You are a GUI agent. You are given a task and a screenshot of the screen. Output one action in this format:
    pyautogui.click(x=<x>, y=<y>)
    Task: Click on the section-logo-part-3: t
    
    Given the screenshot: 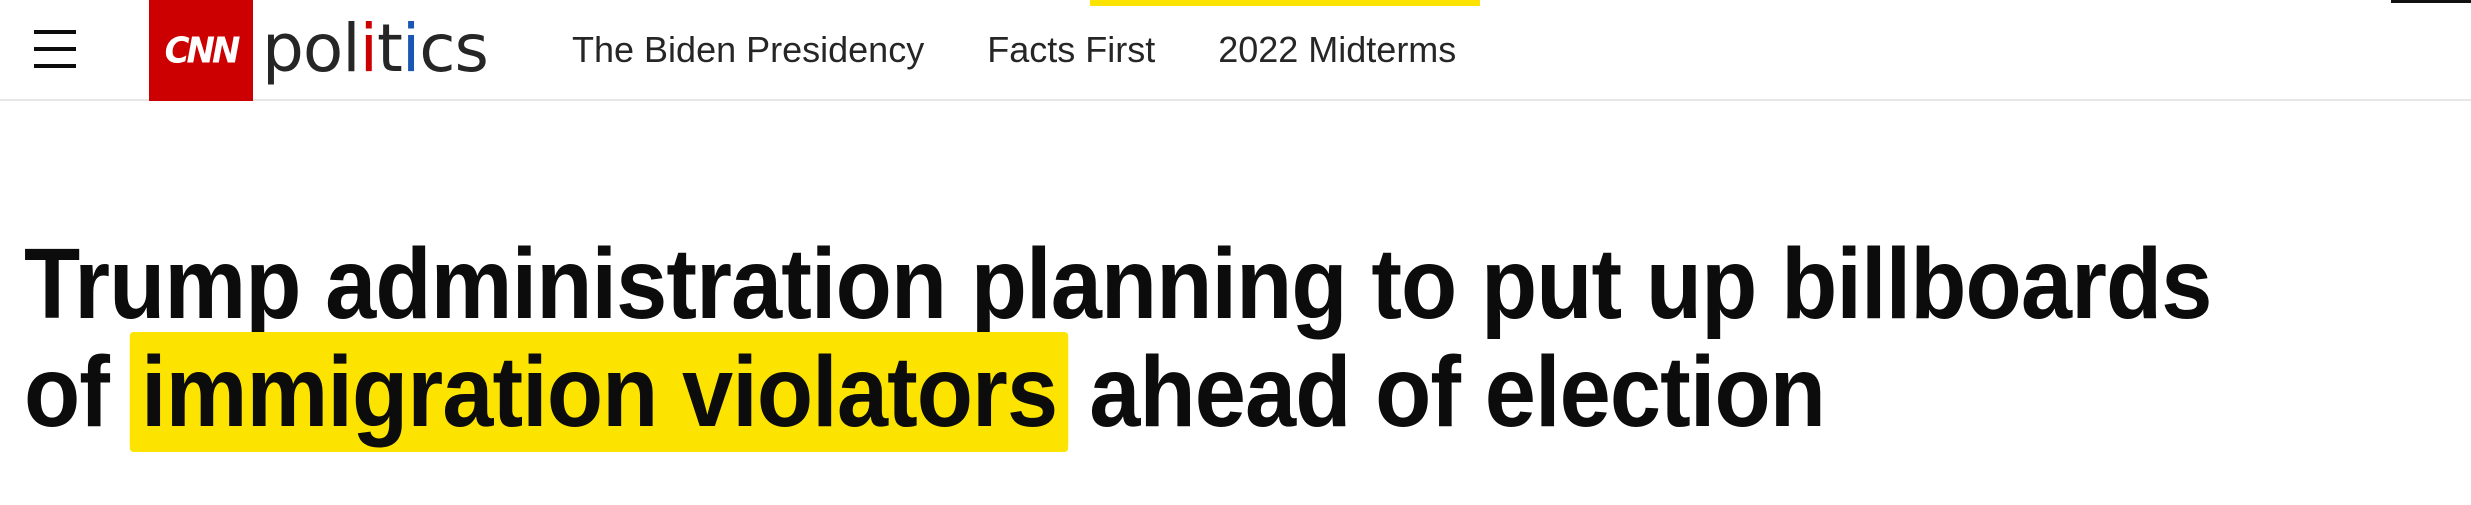 What is the action you would take?
    pyautogui.click(x=389, y=48)
    